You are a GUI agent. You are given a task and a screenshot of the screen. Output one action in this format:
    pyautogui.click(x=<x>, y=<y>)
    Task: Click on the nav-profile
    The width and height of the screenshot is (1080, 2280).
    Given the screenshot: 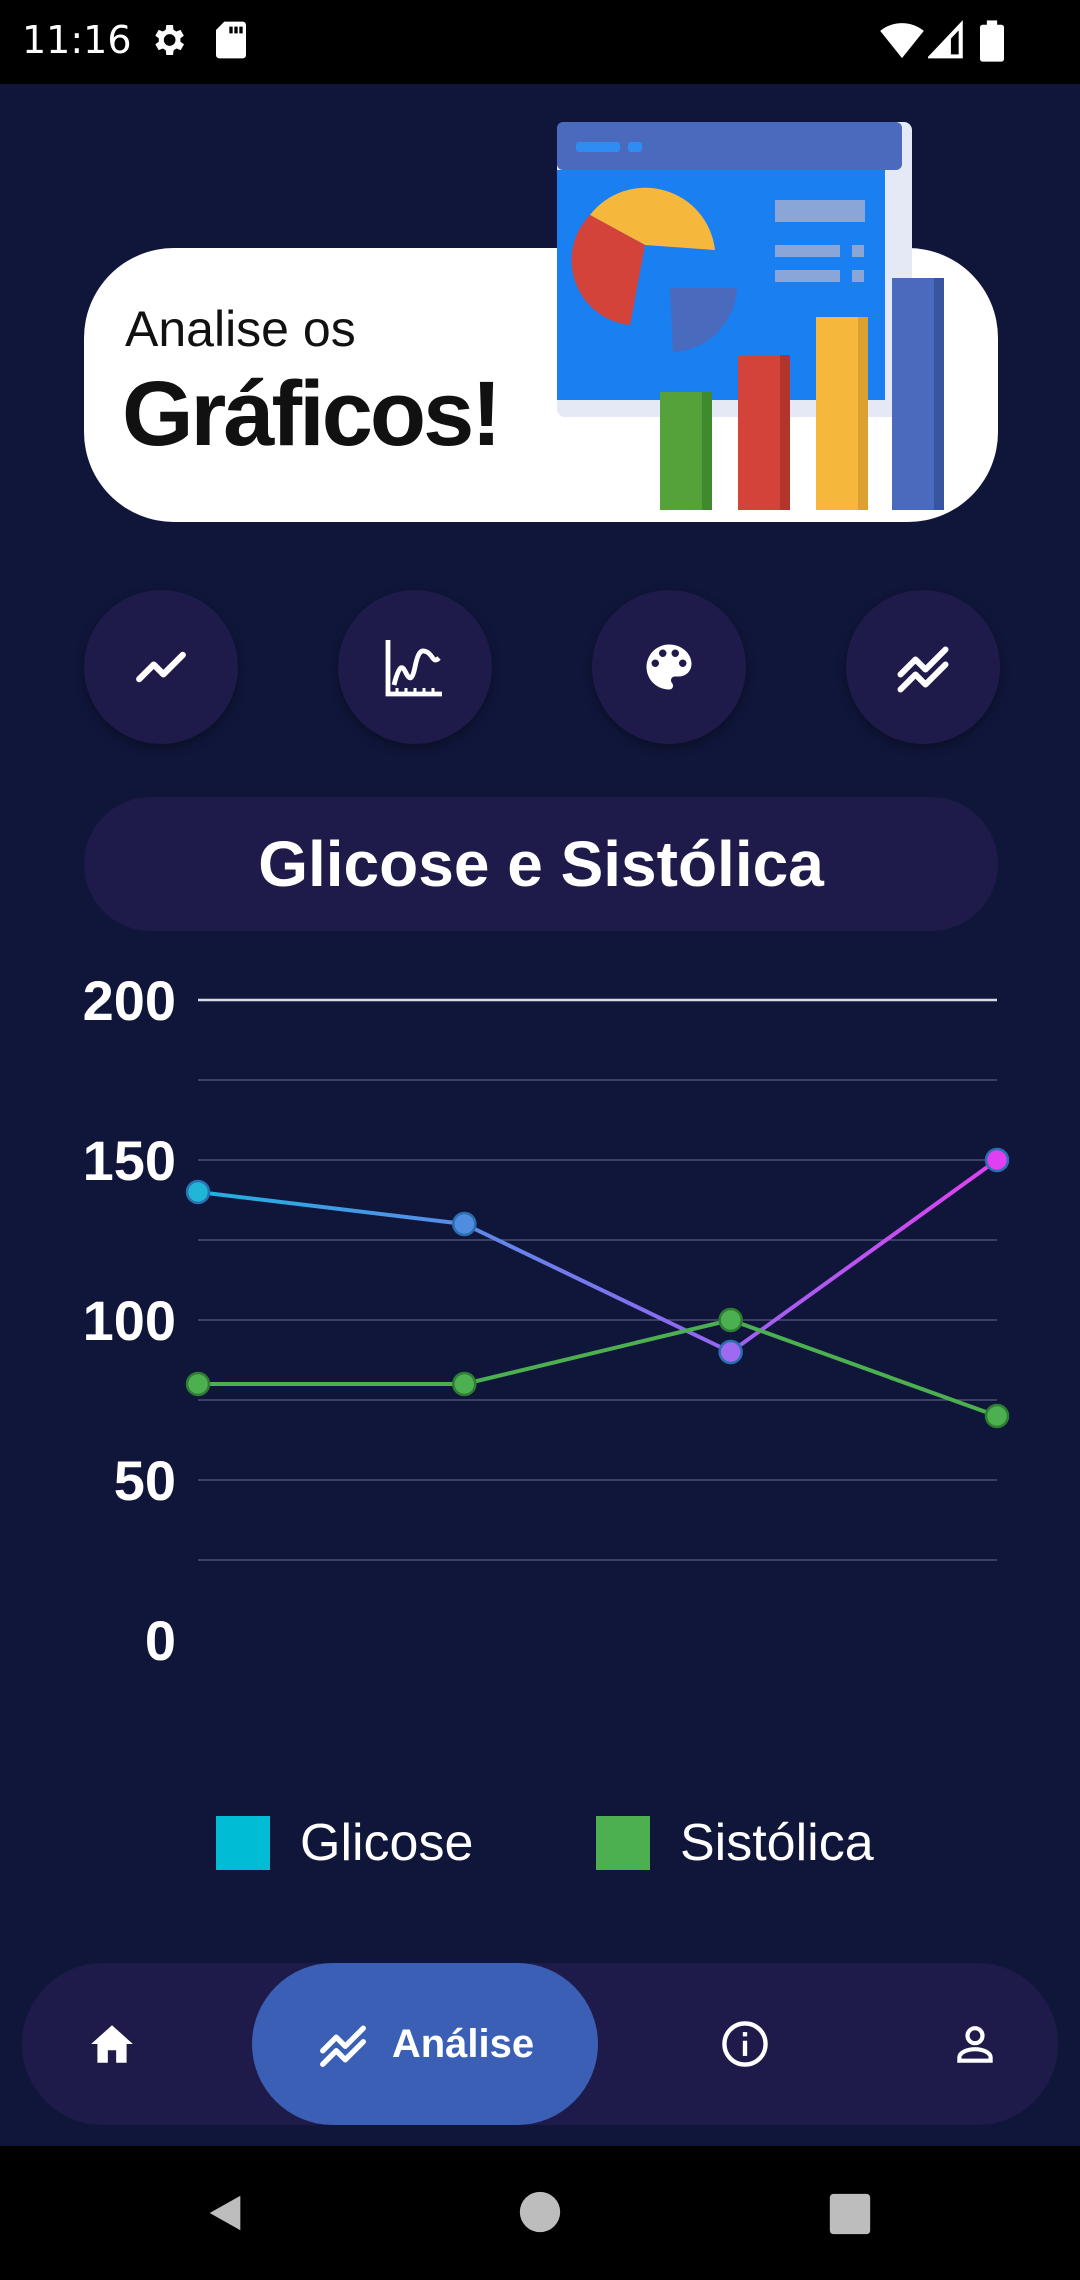 What is the action you would take?
    pyautogui.click(x=975, y=2044)
    